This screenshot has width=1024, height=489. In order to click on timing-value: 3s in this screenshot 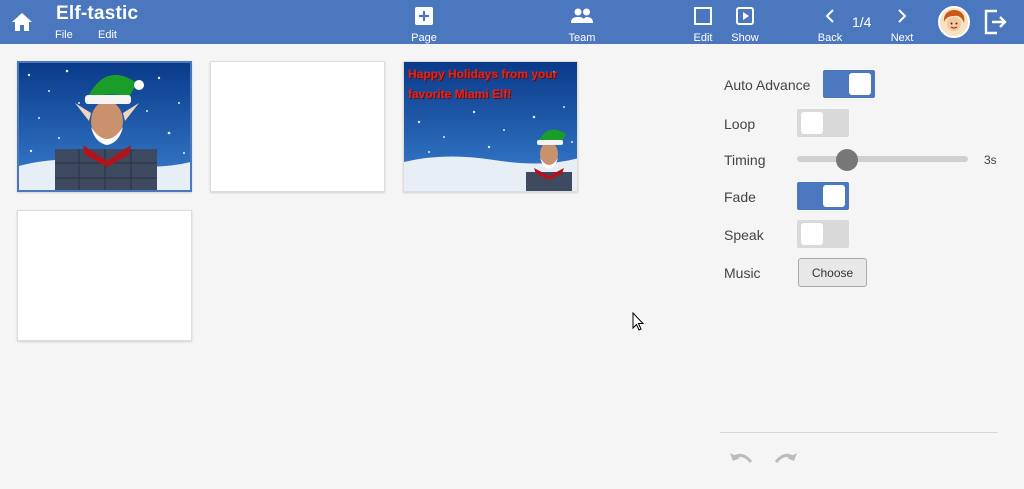, I will do `click(990, 160)`.